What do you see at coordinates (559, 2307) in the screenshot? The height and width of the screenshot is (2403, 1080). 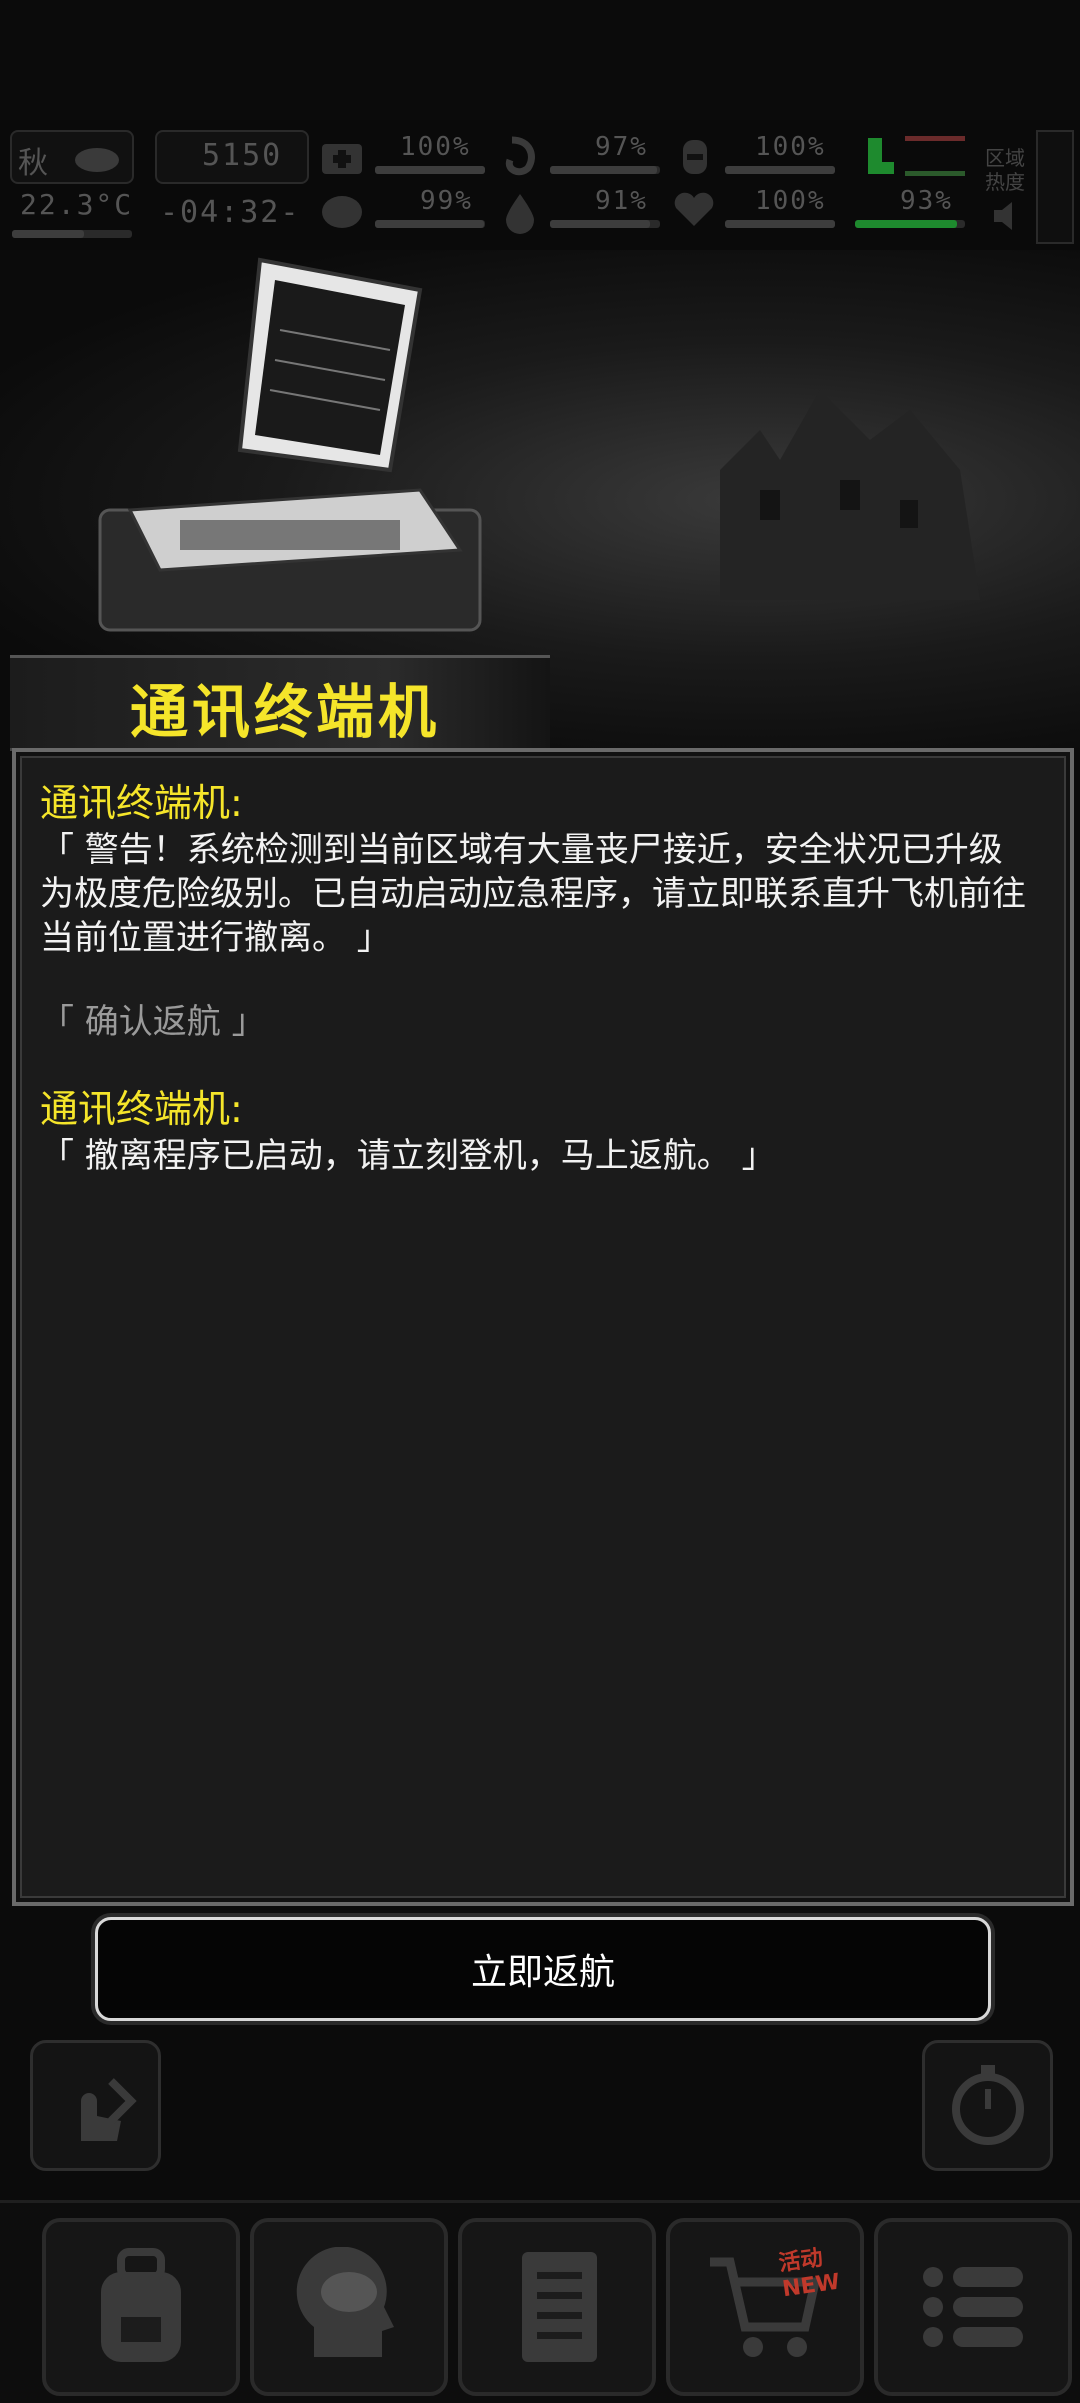 I see `notebook-icon` at bounding box center [559, 2307].